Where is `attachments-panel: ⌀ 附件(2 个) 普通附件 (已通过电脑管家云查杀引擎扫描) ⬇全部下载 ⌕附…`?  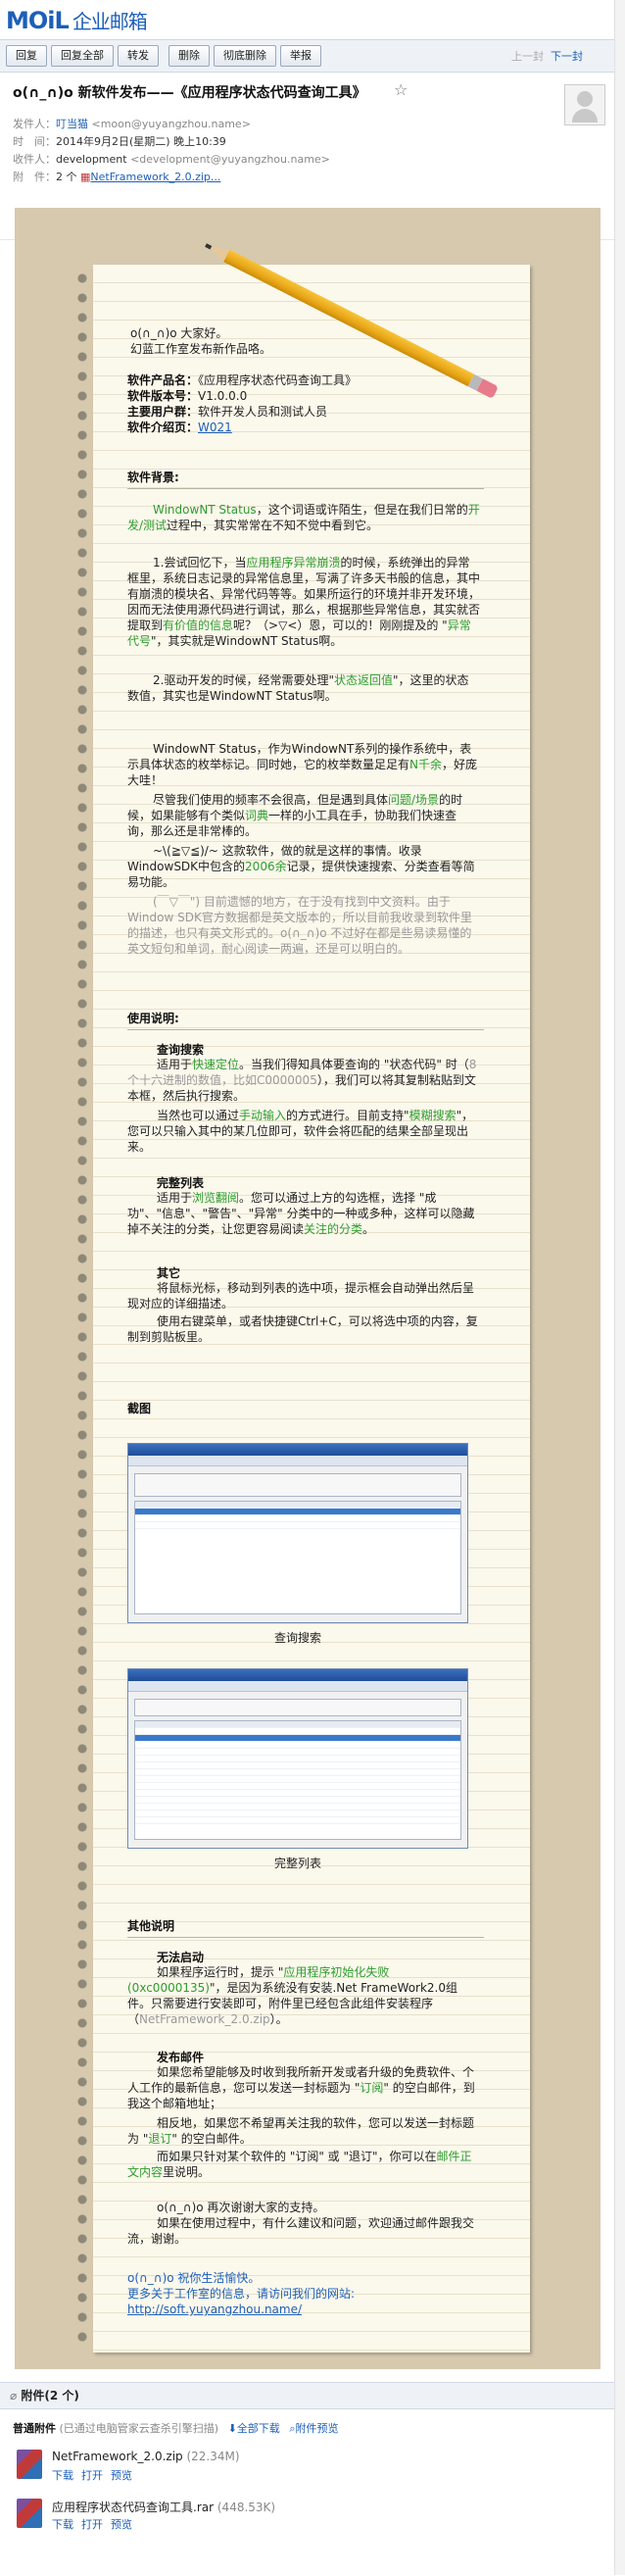
attachments-panel: ⌀ 附件(2 个) 普通附件 (已通过电脑管家云查杀引擎扫描) ⬇全部下载 ⌕附… is located at coordinates (312, 2479).